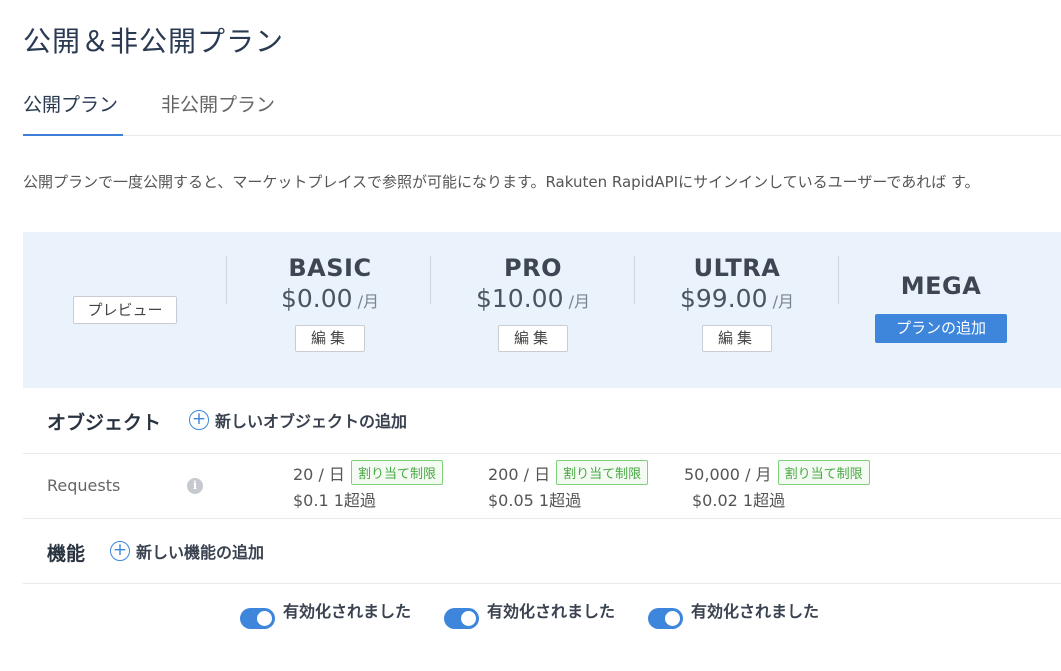 This screenshot has height=671, width=1061. I want to click on plan-name: MEGA, so click(941, 286).